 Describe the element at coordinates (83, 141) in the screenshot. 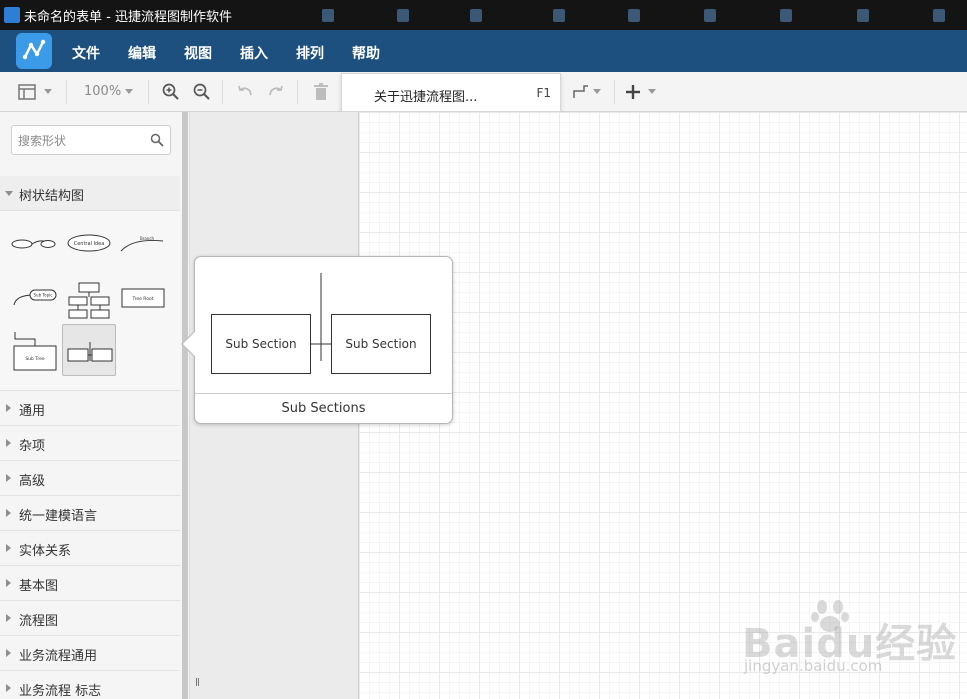

I see `search-input` at that location.